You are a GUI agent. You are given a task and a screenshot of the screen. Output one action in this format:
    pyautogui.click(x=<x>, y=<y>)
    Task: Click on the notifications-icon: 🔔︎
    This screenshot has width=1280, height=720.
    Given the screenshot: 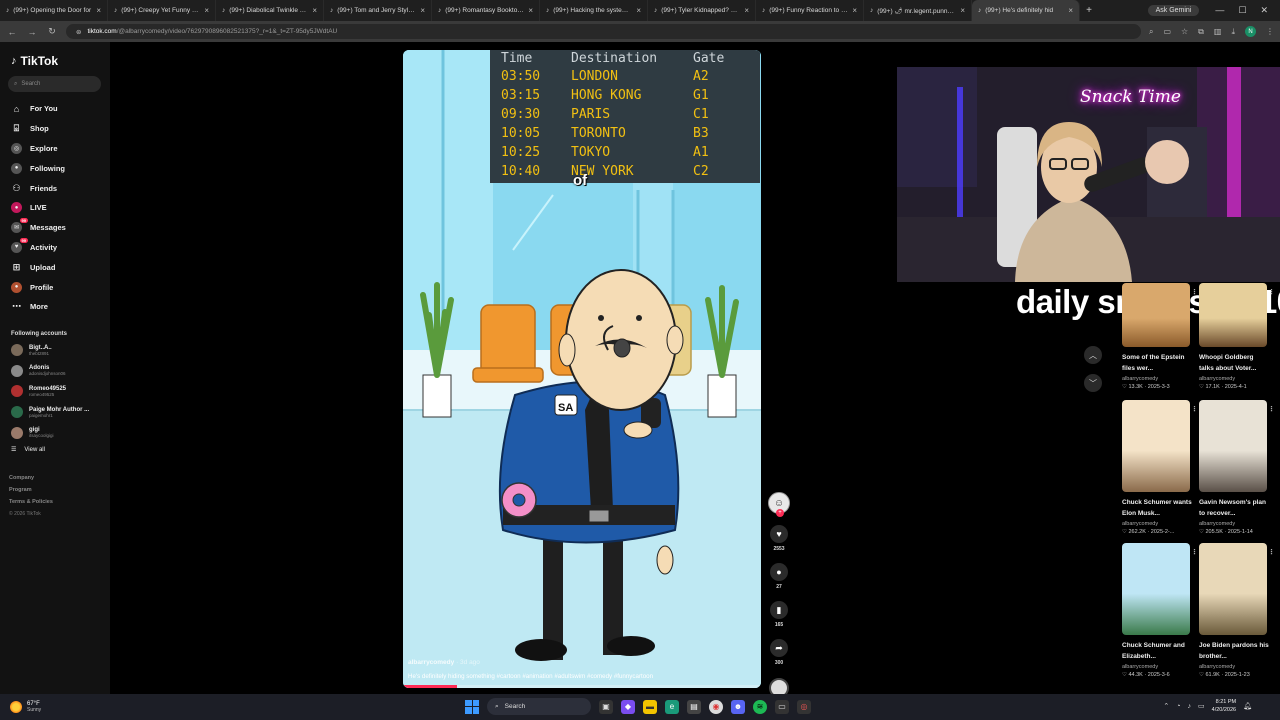 What is the action you would take?
    pyautogui.click(x=1247, y=706)
    